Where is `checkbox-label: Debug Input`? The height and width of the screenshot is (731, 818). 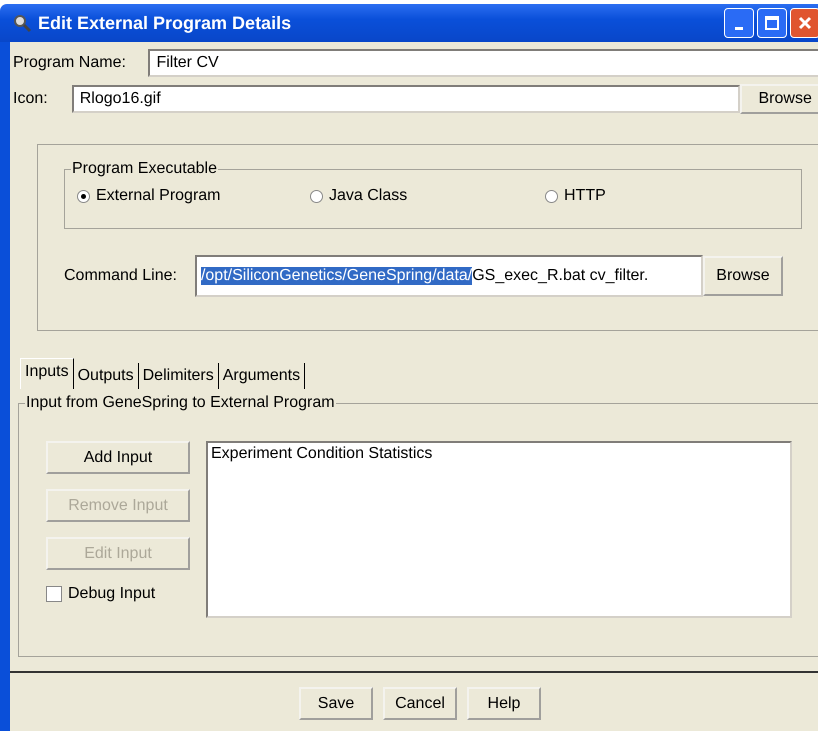 checkbox-label: Debug Input is located at coordinates (112, 594).